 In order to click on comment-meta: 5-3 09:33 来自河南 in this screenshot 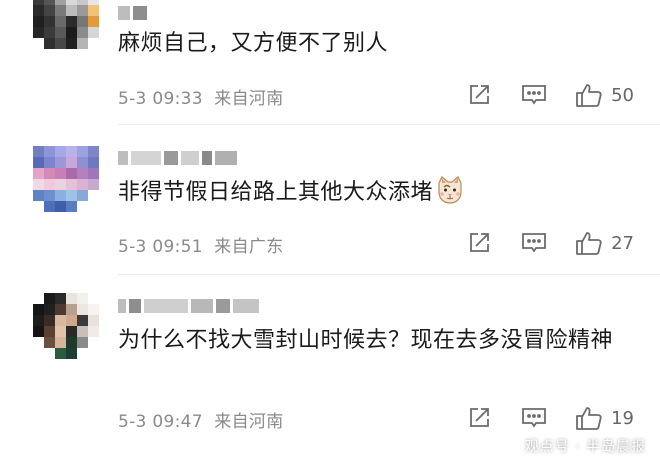, I will do `click(201, 96)`.